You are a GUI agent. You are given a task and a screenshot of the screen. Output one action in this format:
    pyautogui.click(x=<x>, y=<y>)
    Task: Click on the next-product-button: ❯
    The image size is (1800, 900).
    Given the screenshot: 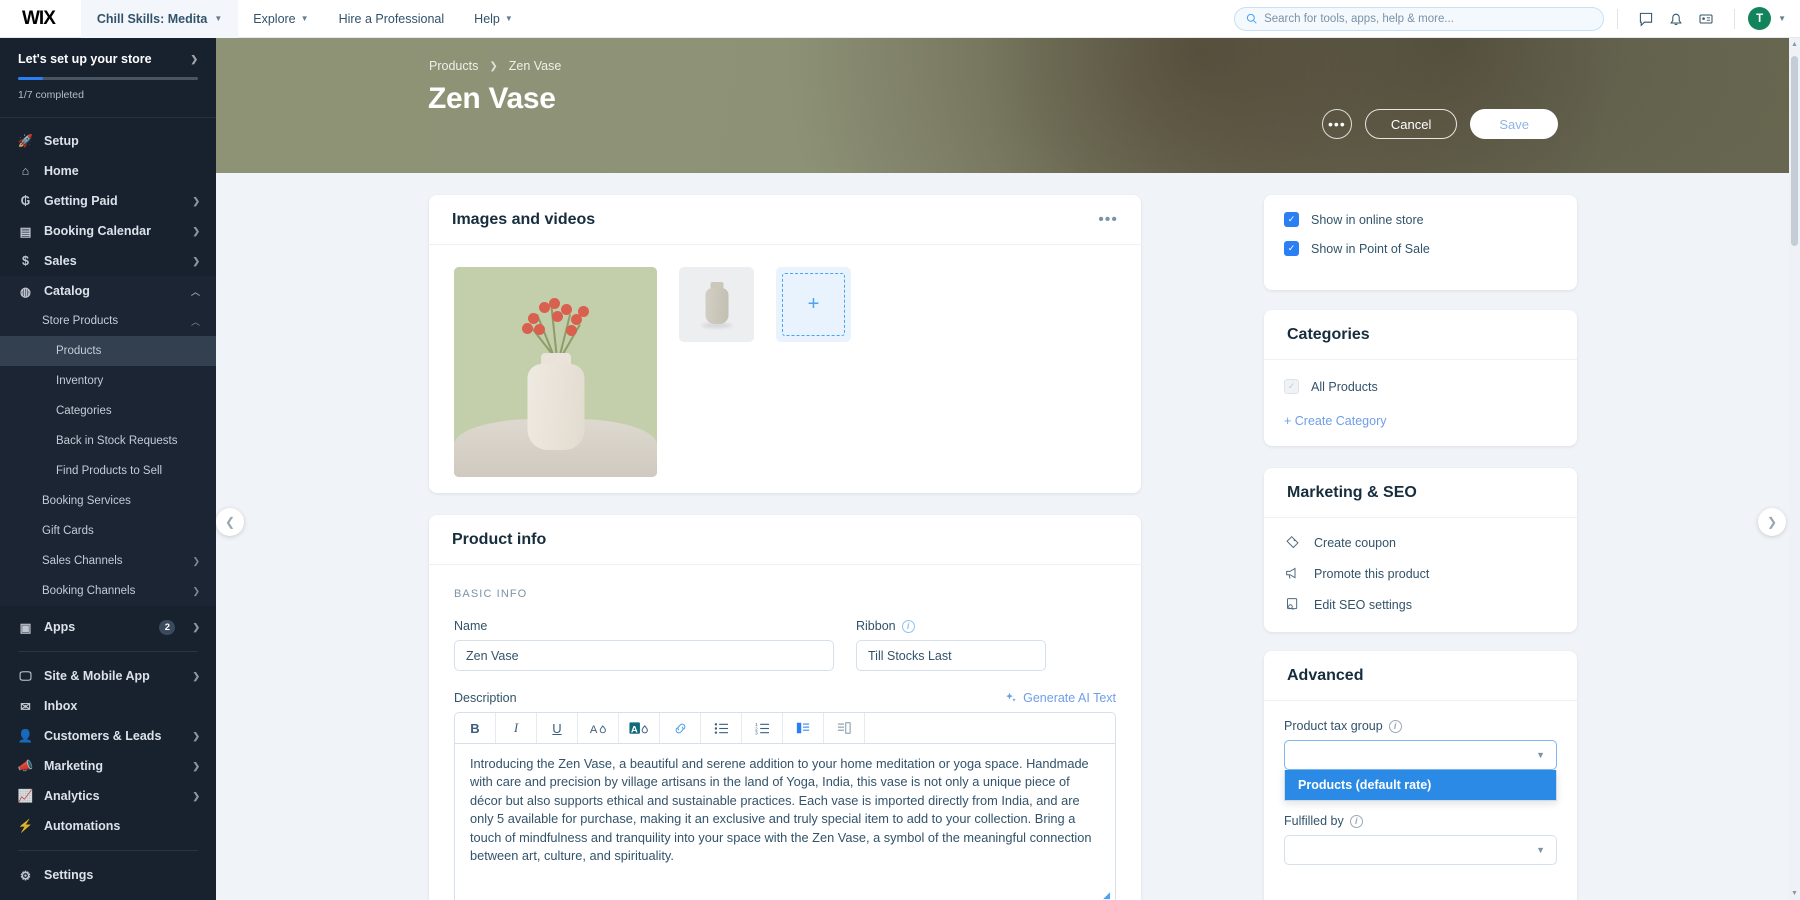 What is the action you would take?
    pyautogui.click(x=1772, y=522)
    